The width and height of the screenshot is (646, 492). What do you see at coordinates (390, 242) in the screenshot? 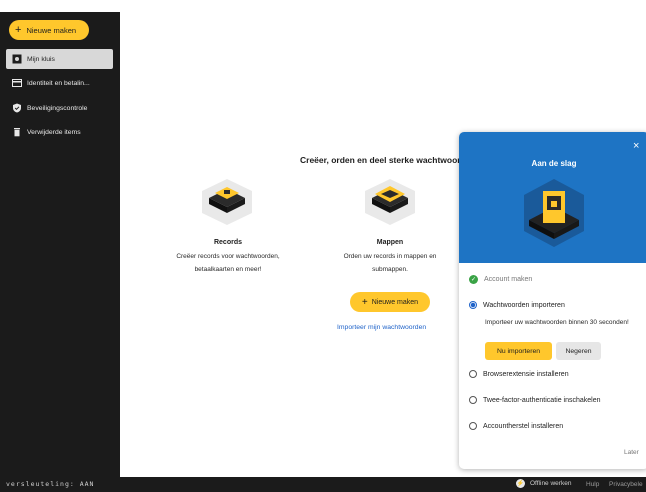
I see `card-title-folders: Mappen` at bounding box center [390, 242].